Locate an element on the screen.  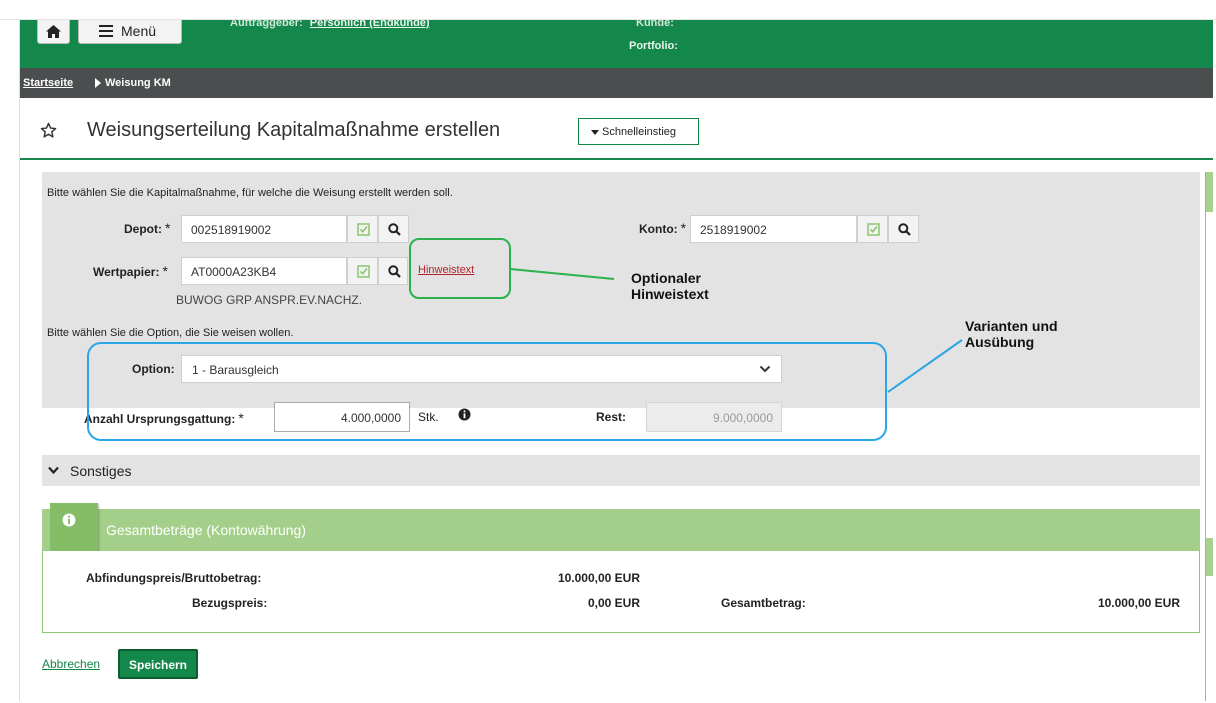
sonstiges-label: Sonstiges is located at coordinates (101, 471).